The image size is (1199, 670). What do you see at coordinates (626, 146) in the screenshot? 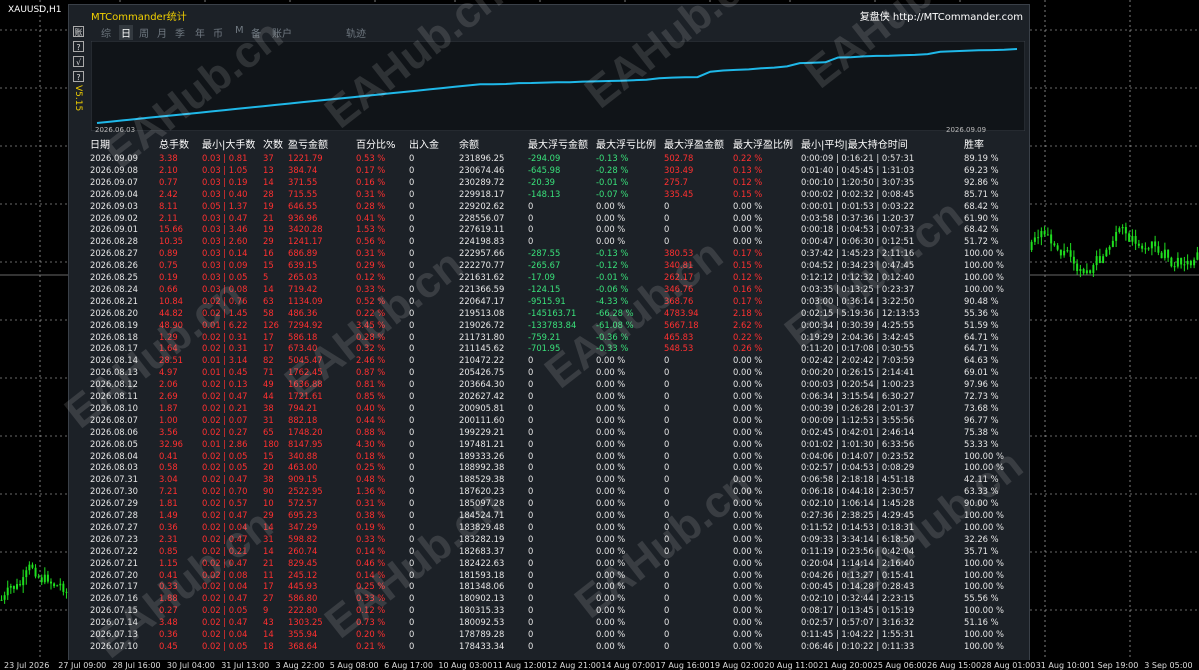
I see `table-header-cell: 最大浮亏比例` at bounding box center [626, 146].